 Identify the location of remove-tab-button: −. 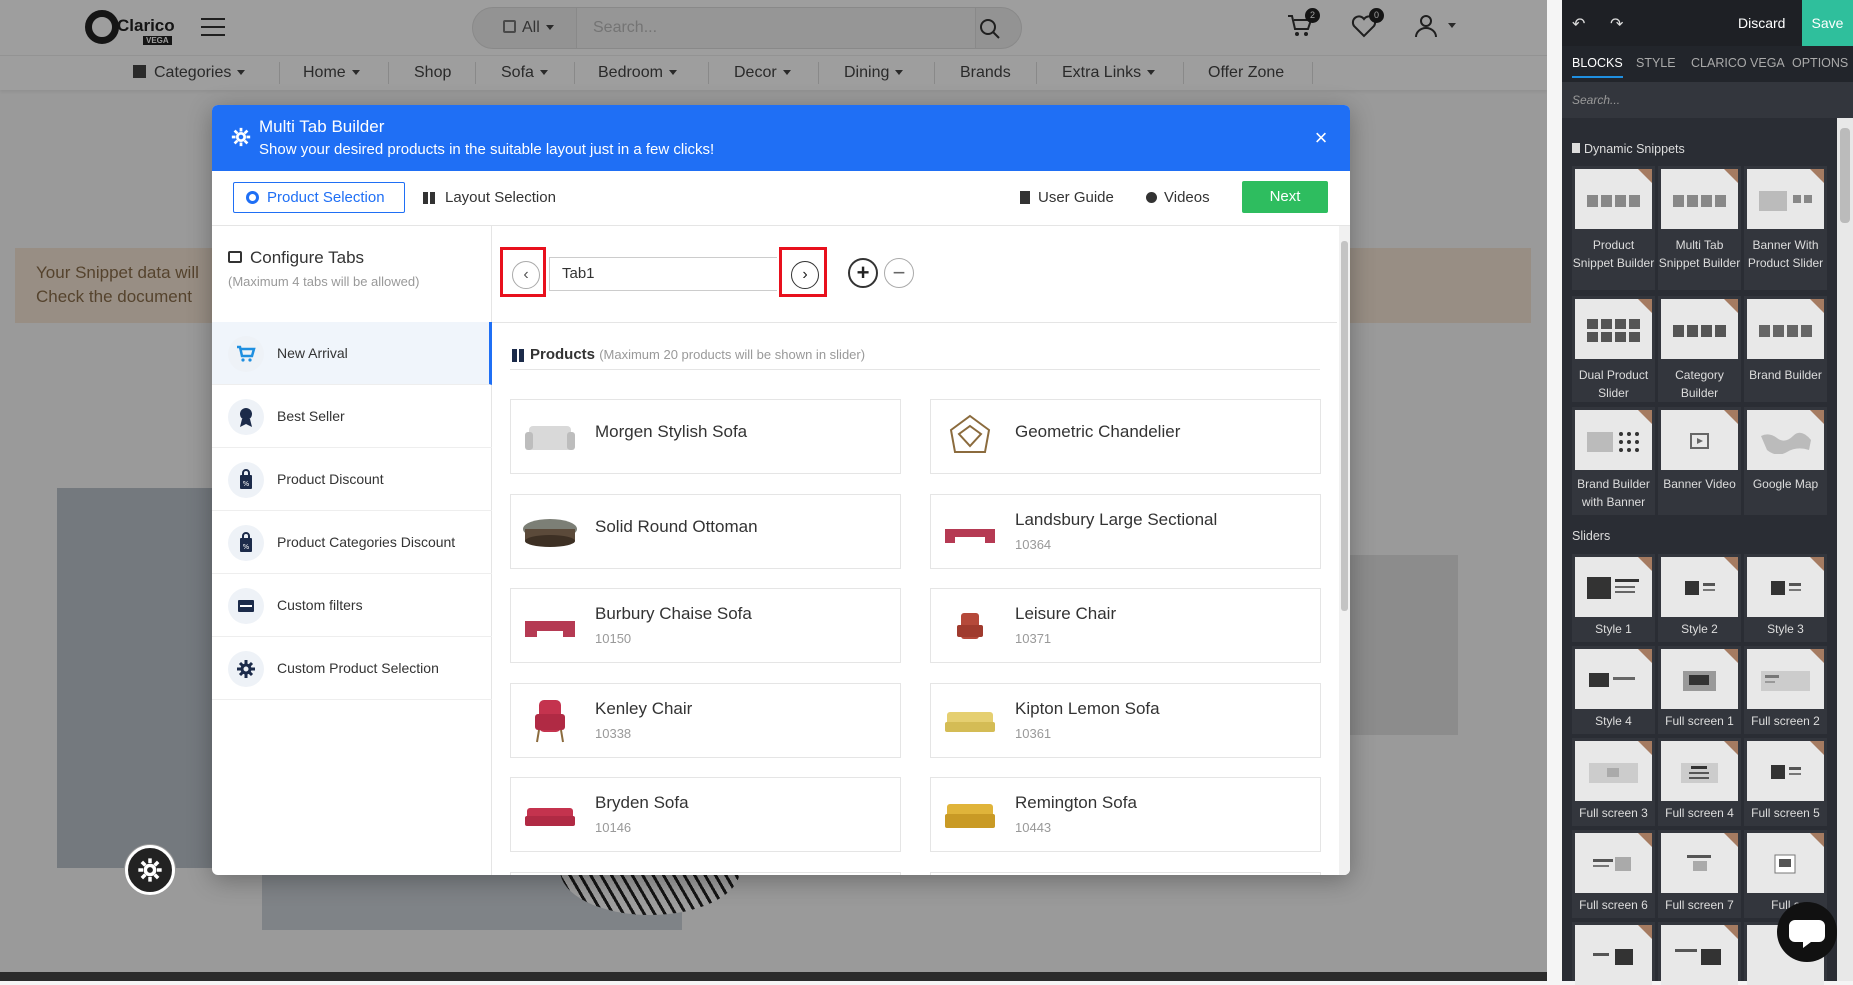
(899, 273).